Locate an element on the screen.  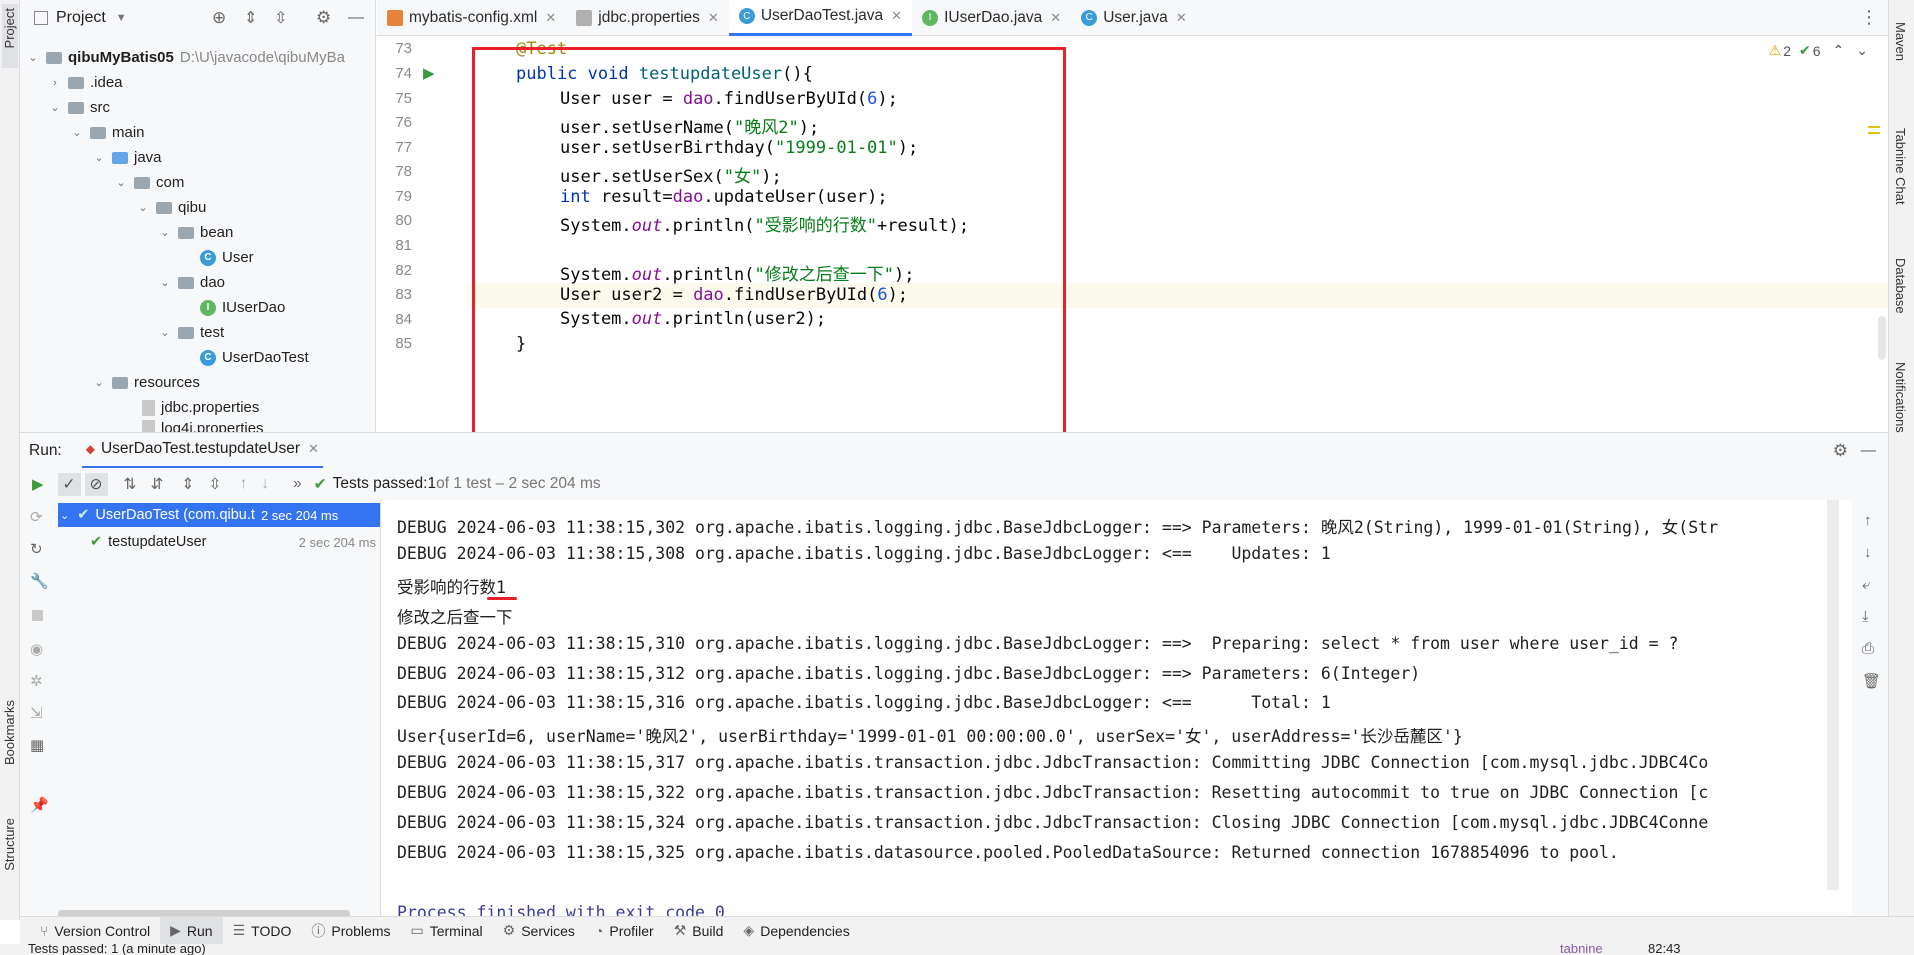
layout-icon: ▦ is located at coordinates (37, 745).